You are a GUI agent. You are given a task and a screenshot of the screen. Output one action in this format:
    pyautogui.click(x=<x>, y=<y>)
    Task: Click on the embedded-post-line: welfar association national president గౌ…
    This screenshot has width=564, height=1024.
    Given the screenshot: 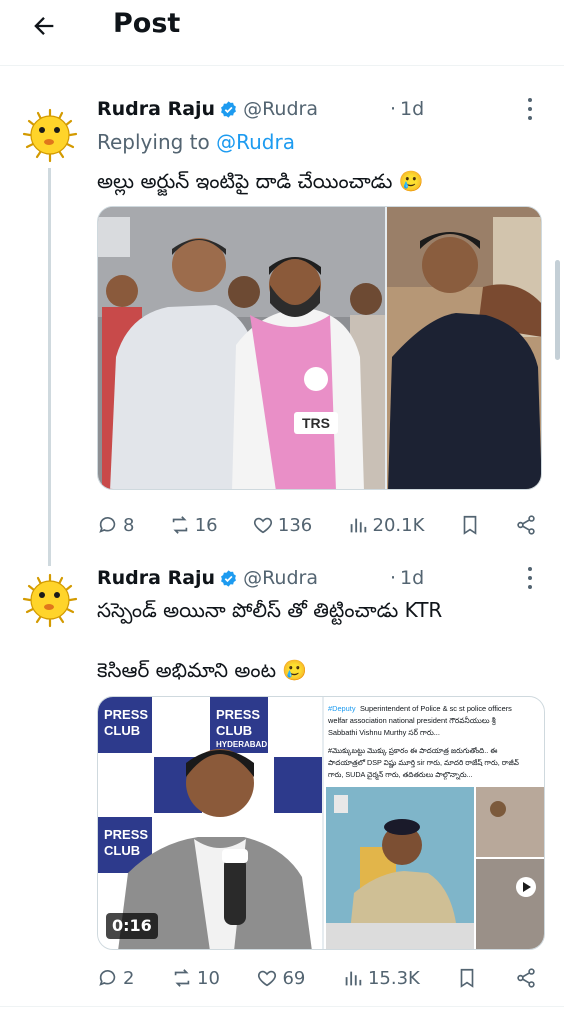 What is the action you would take?
    pyautogui.click(x=412, y=721)
    